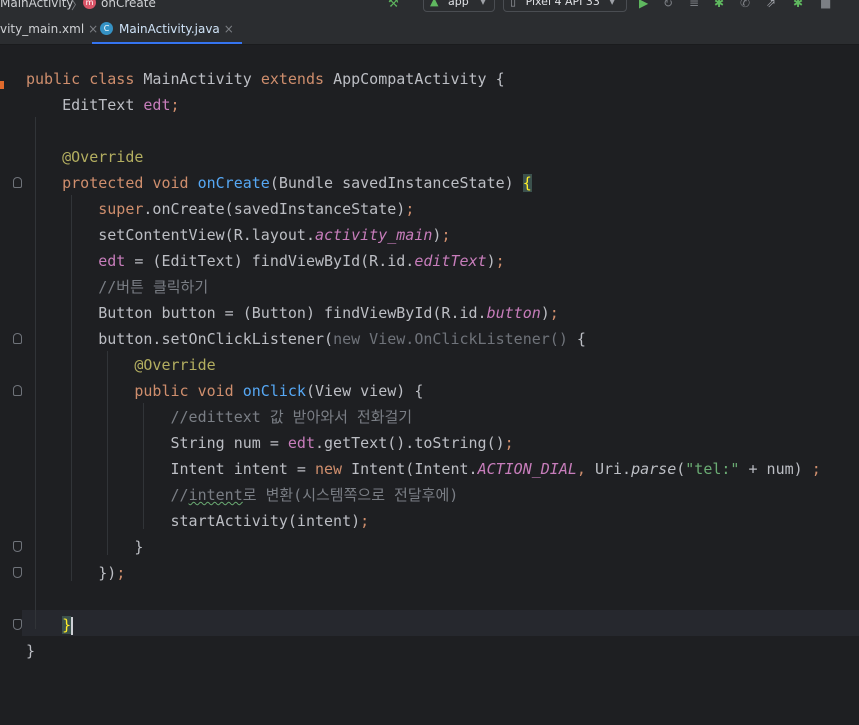 This screenshot has width=859, height=725. Describe the element at coordinates (2, 85) in the screenshot. I see `change-marker` at that location.